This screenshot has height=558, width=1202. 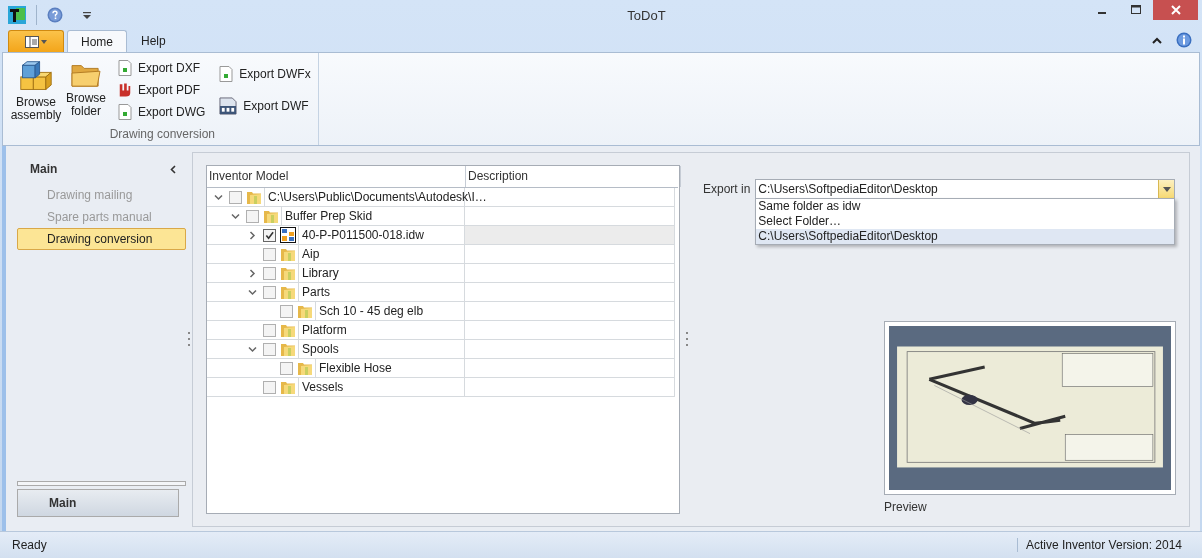 What do you see at coordinates (101, 239) in the screenshot?
I see `sidebar-item: Drawing conversion` at bounding box center [101, 239].